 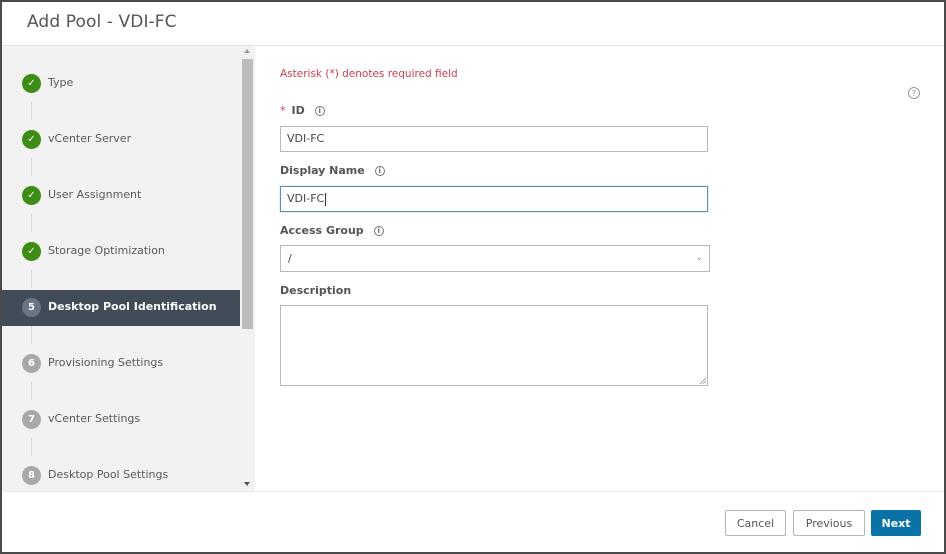 I want to click on wizard-step-user-assignment: ✓ User Assignment, so click(x=121, y=196).